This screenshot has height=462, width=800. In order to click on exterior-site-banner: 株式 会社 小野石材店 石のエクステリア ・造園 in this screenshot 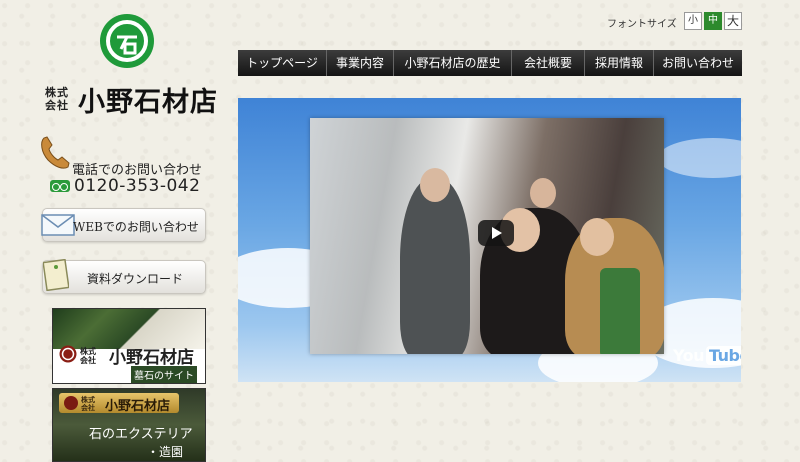, I will do `click(129, 425)`.